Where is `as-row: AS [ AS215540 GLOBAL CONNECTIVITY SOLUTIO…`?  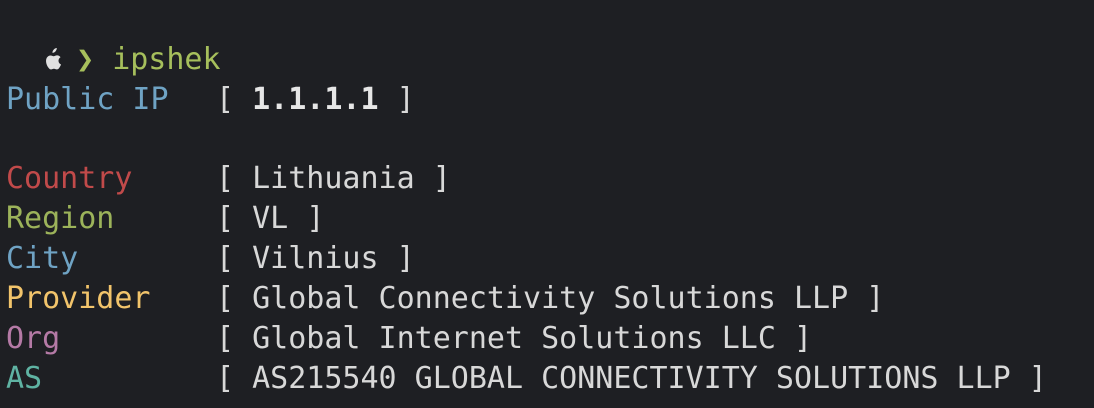
as-row: AS [ AS215540 GLOBAL CONNECTIVITY SOLUTIO… is located at coordinates (526, 379).